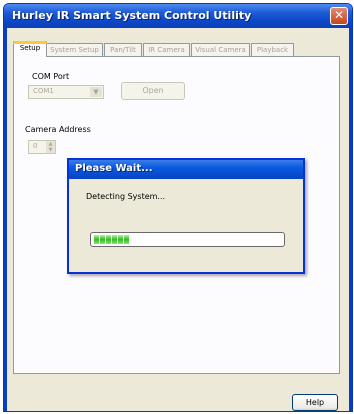 The height and width of the screenshot is (414, 354). What do you see at coordinates (339, 16) in the screenshot?
I see `close-icon: ✕` at bounding box center [339, 16].